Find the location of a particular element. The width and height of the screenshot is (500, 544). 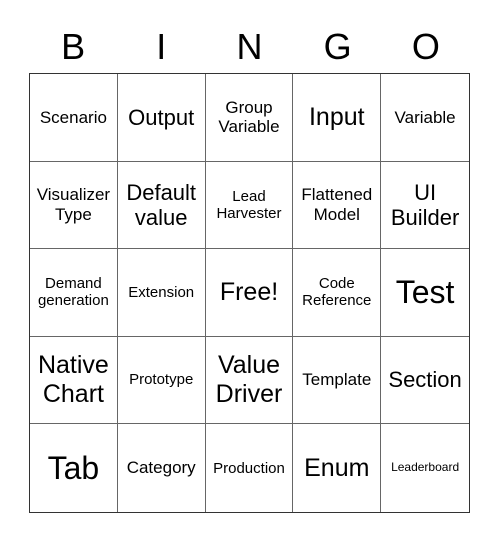

bingo-cell: Production is located at coordinates (250, 468).